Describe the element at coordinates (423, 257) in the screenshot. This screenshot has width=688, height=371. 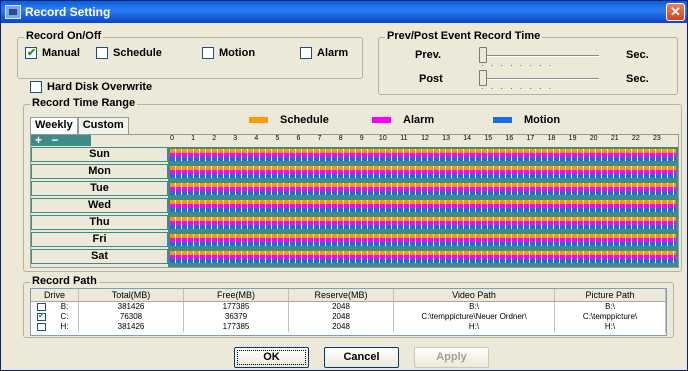
I see `schedule-row-sat` at that location.